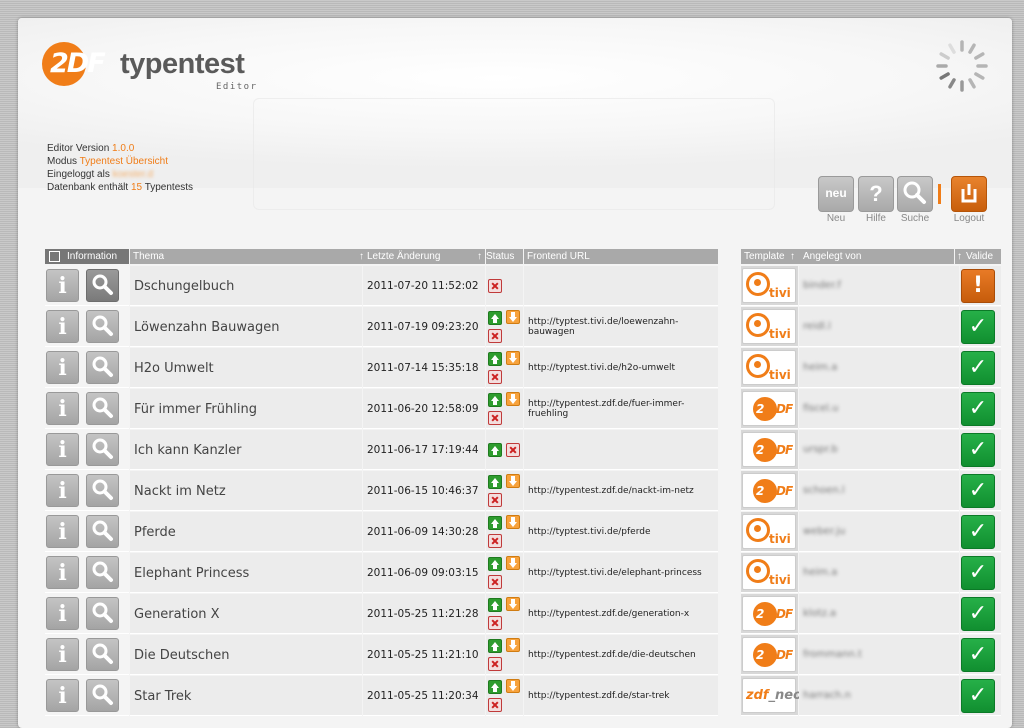 This screenshot has width=1024, height=728. What do you see at coordinates (769, 491) in the screenshot?
I see `template-cell: 2 DF` at bounding box center [769, 491].